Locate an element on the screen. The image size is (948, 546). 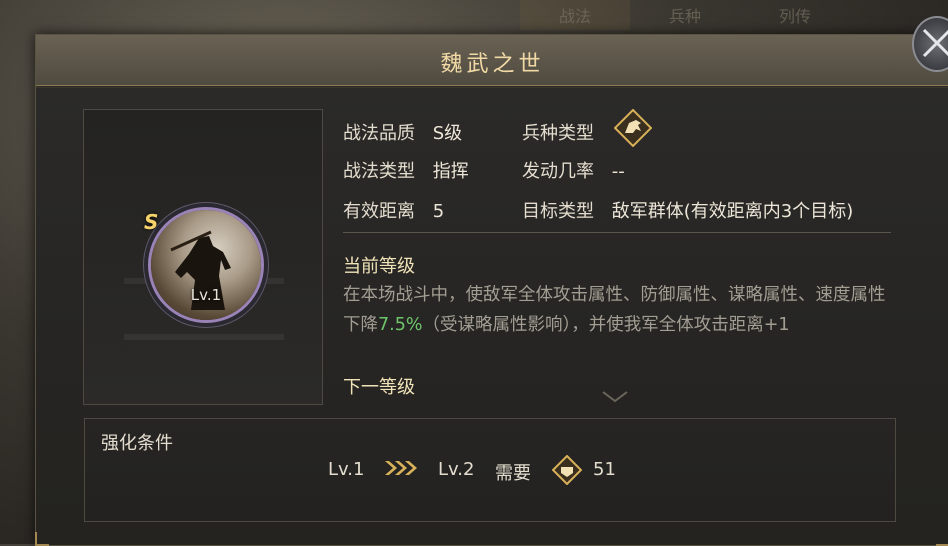
stat-trigger: 发动几率 -- is located at coordinates (573, 170).